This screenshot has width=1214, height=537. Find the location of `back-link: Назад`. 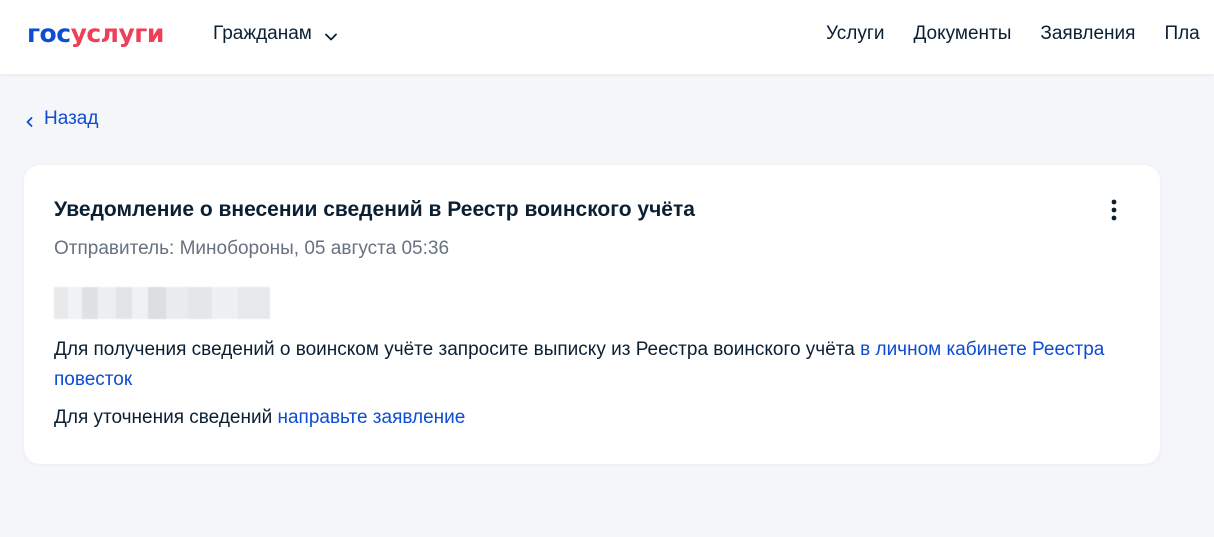

back-link: Назад is located at coordinates (61, 119).